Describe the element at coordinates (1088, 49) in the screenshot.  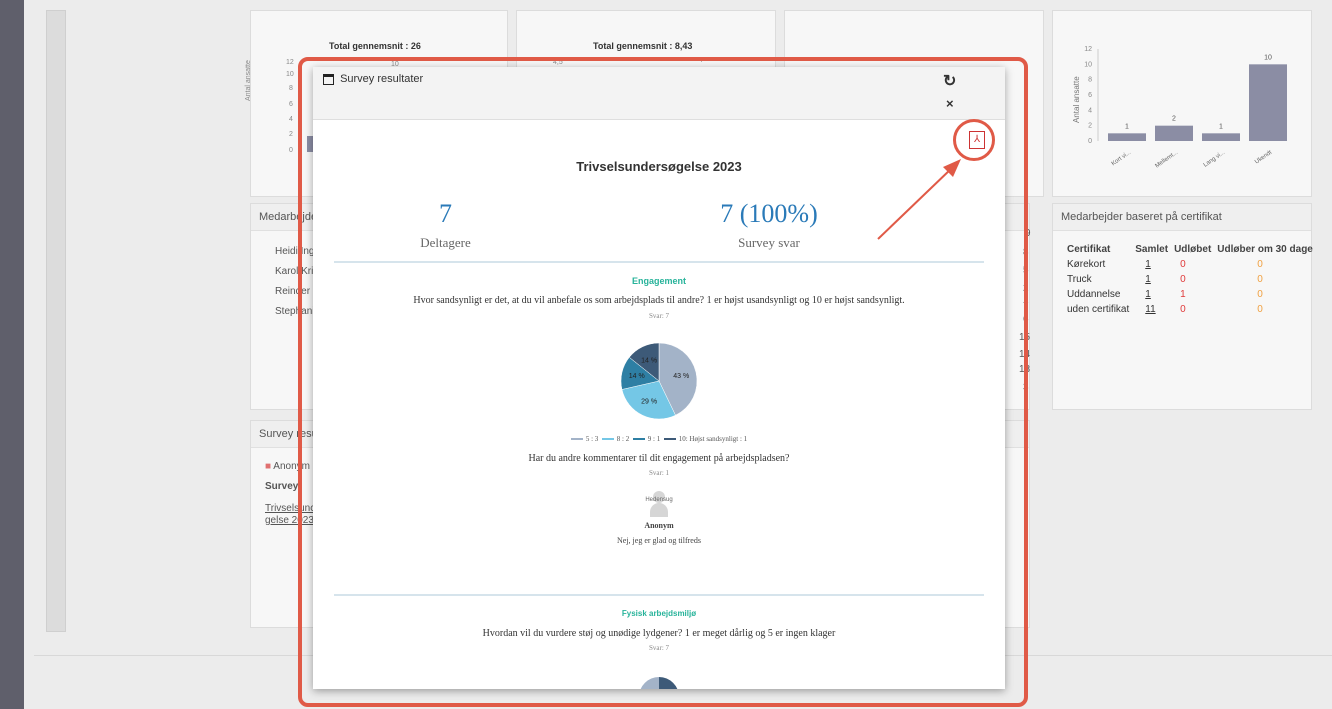
I see `y-tick-label: 12` at that location.